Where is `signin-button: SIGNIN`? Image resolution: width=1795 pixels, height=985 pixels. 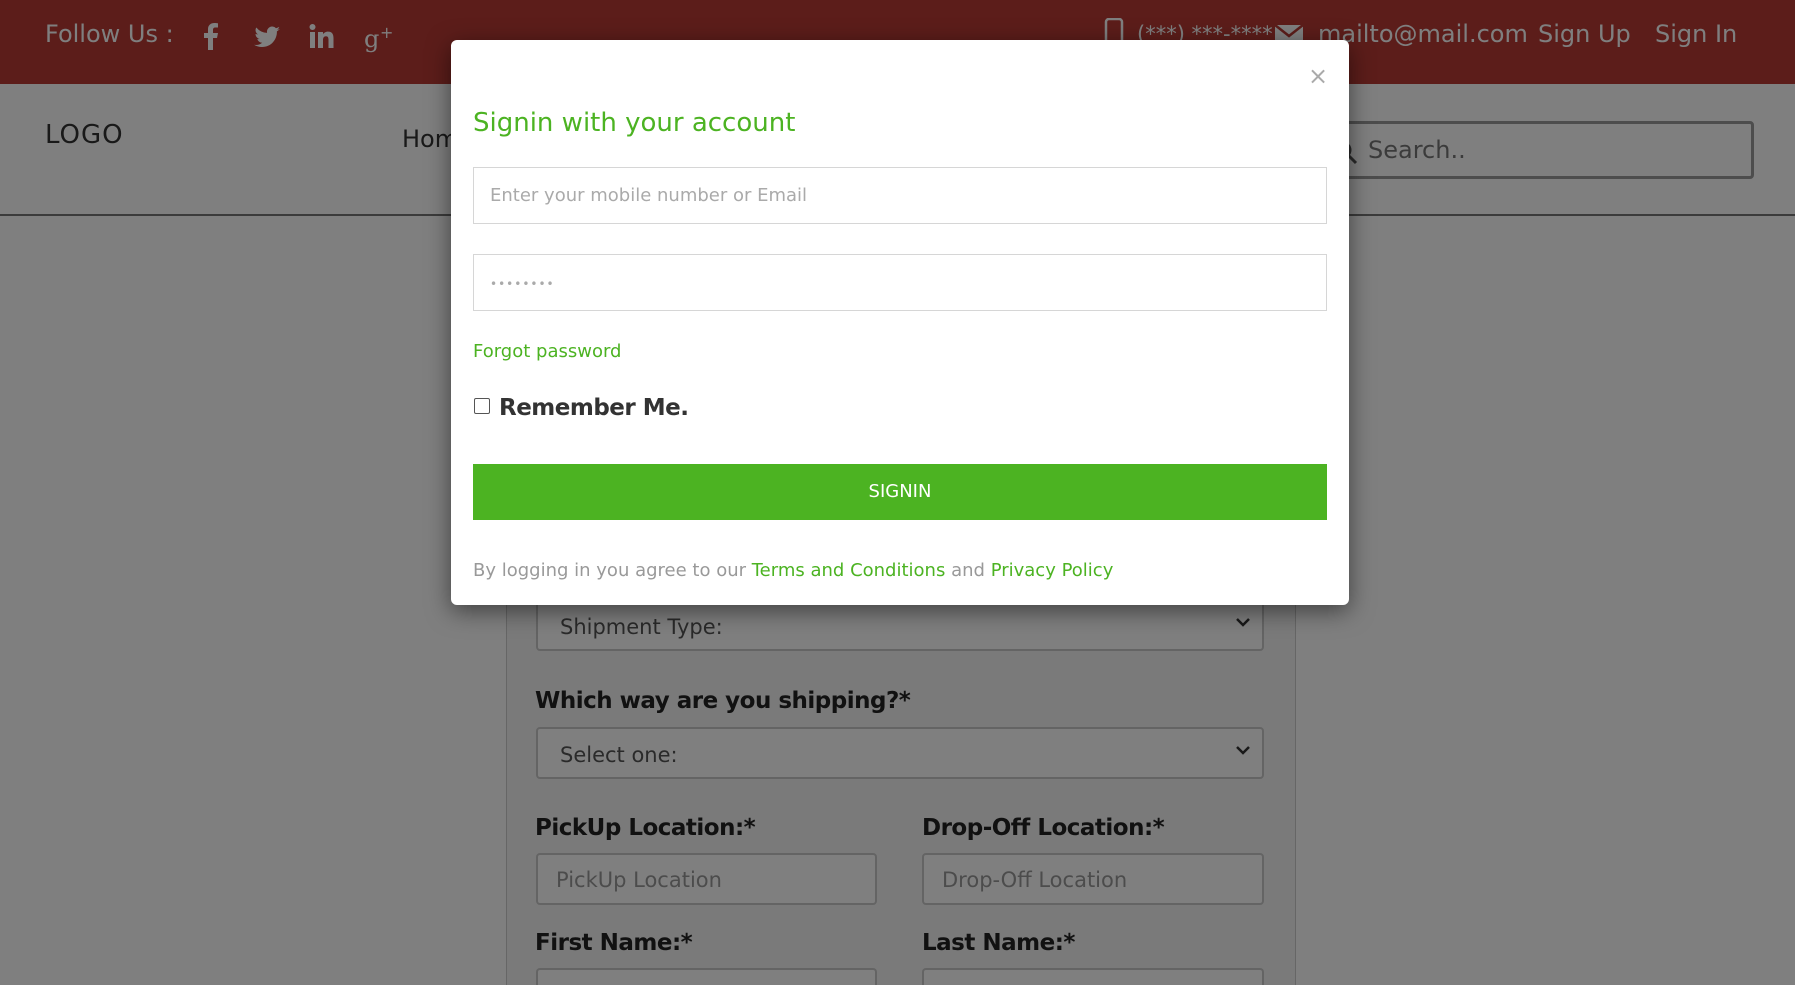 signin-button: SIGNIN is located at coordinates (900, 492).